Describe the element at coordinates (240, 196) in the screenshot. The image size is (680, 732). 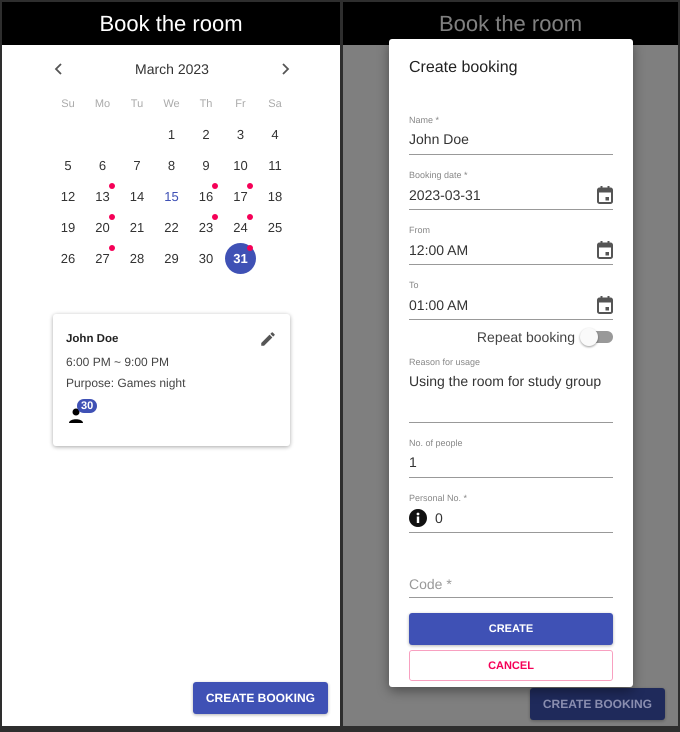
I see `calendar-day: 17` at that location.